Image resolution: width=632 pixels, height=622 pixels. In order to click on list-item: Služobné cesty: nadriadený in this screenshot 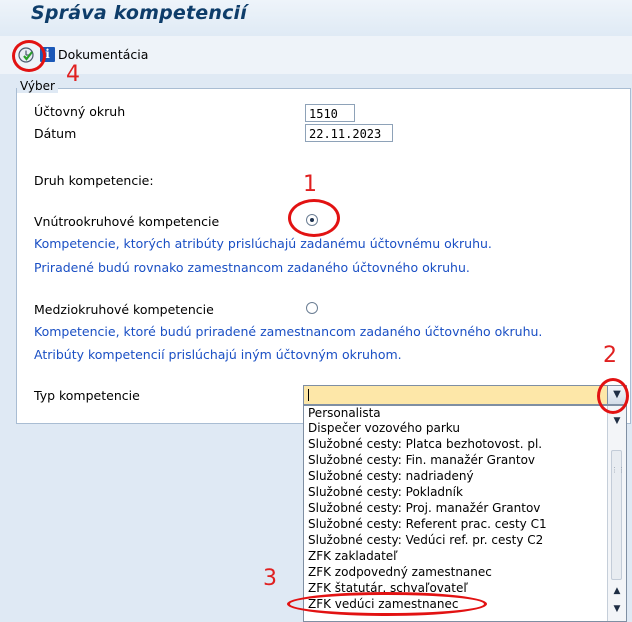, I will do `click(391, 476)`.